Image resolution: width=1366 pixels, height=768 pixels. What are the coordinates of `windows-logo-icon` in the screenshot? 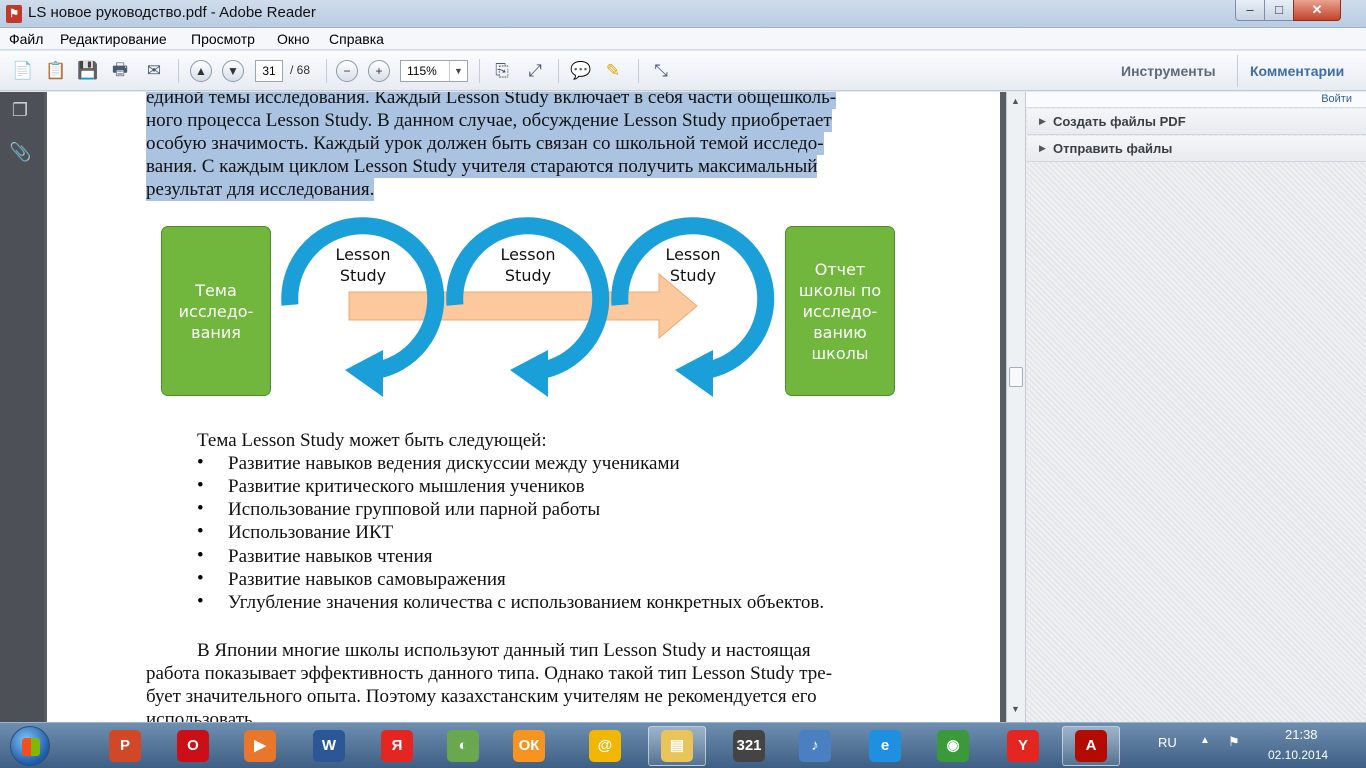 It's located at (31, 747).